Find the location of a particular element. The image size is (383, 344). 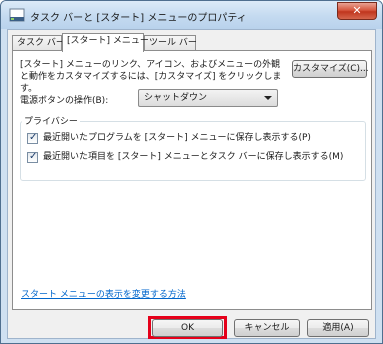

checkbox-programs: ✓ is located at coordinates (32, 138).